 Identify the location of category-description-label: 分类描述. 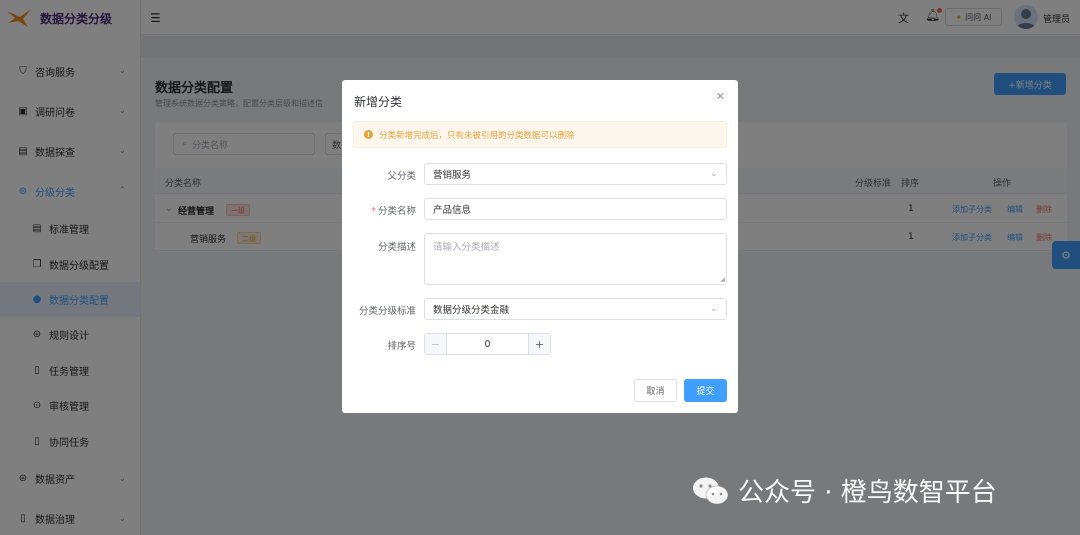
(396, 247).